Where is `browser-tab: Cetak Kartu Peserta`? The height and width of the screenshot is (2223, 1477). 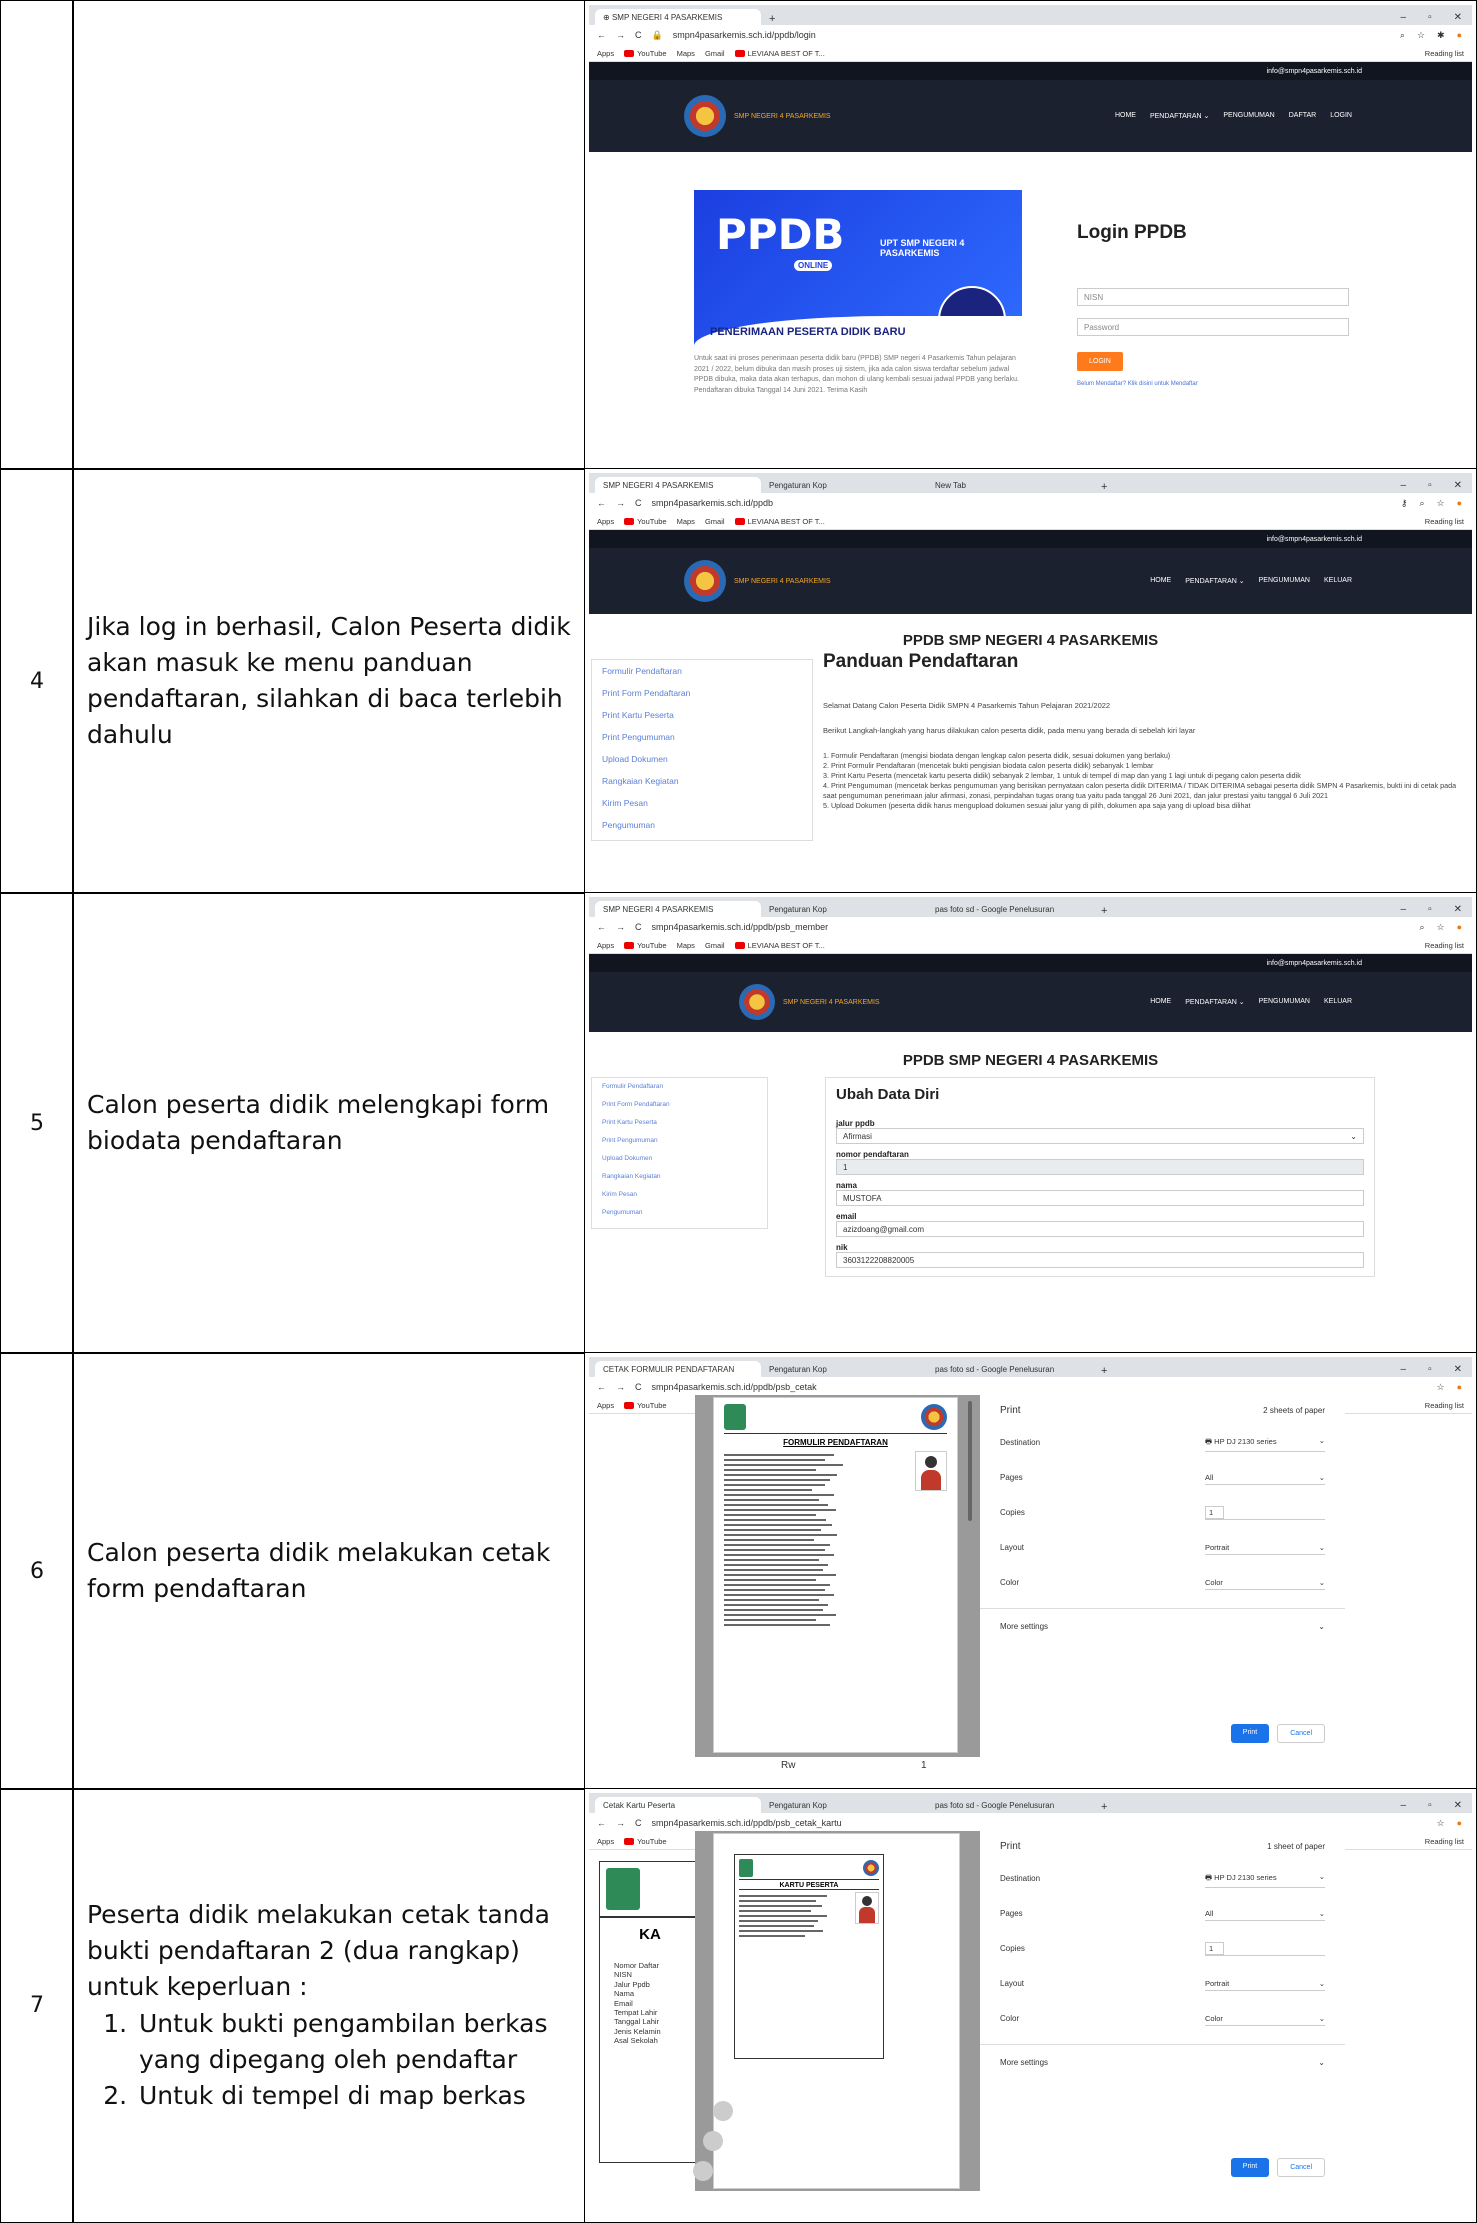
browser-tab: Cetak Kartu Peserta is located at coordinates (678, 1805).